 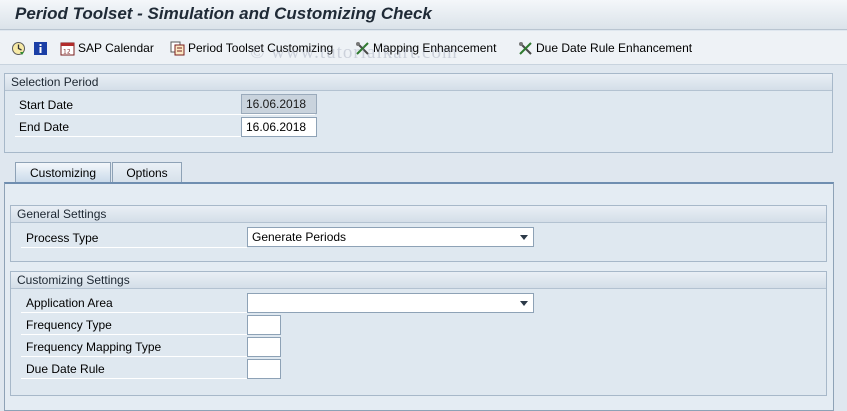 I want to click on end-date-label: End Date, so click(x=44, y=127).